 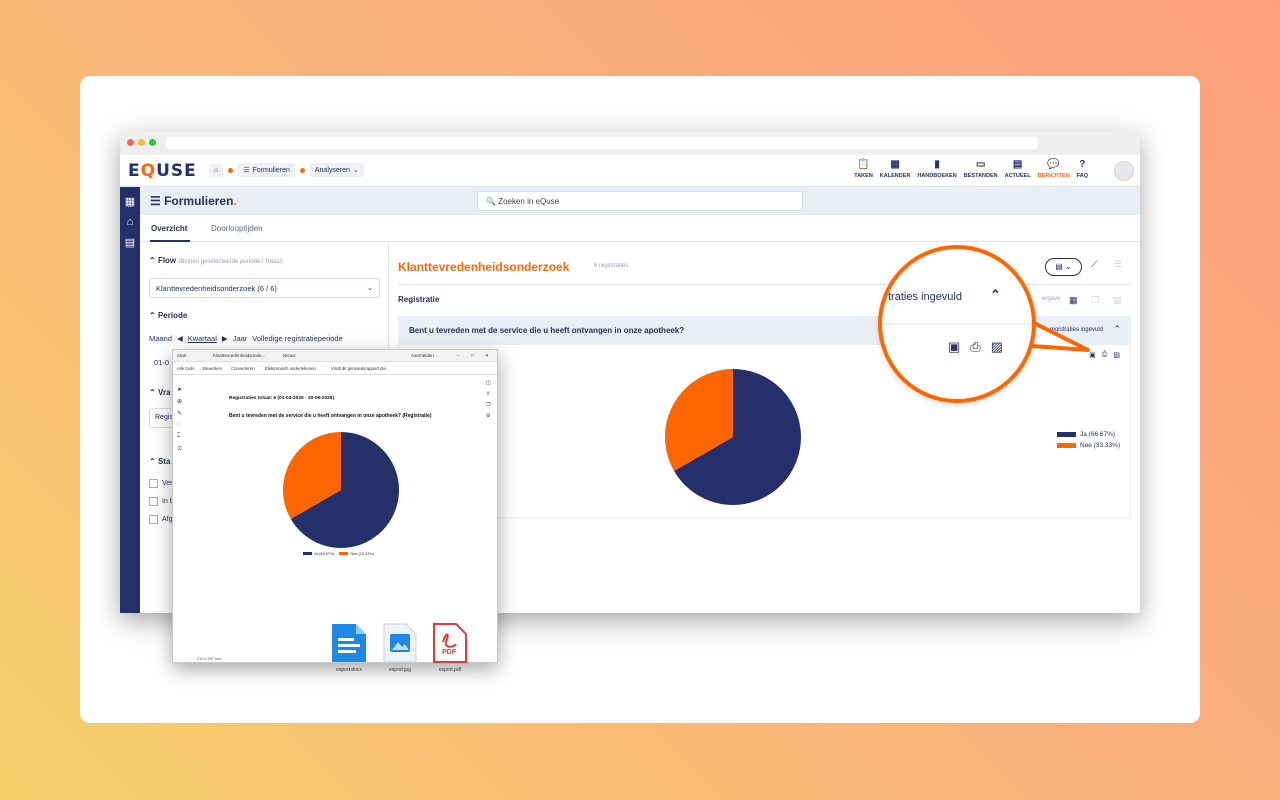 I want to click on legend-label-nee: Nee (33.33%), so click(x=1100, y=445).